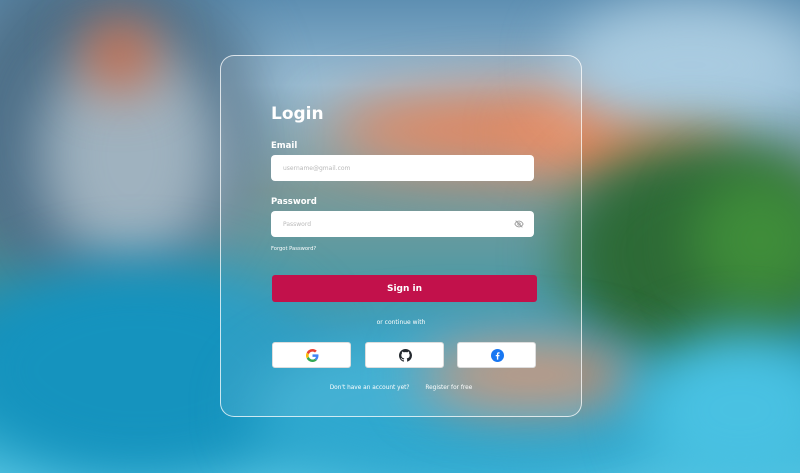 The image size is (800, 473). I want to click on facebook-login-button, so click(496, 355).